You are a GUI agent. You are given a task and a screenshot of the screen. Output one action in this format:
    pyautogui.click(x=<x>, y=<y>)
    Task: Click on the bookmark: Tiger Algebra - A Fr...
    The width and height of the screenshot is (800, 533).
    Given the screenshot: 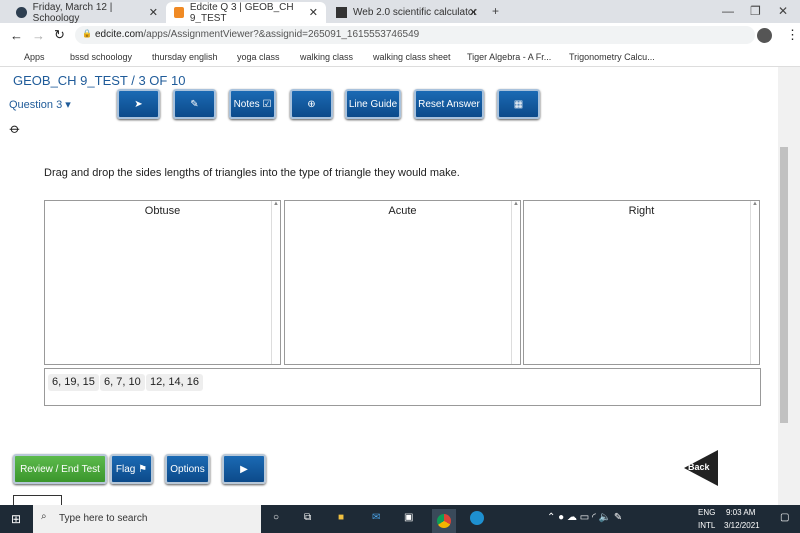 What is the action you would take?
    pyautogui.click(x=509, y=57)
    